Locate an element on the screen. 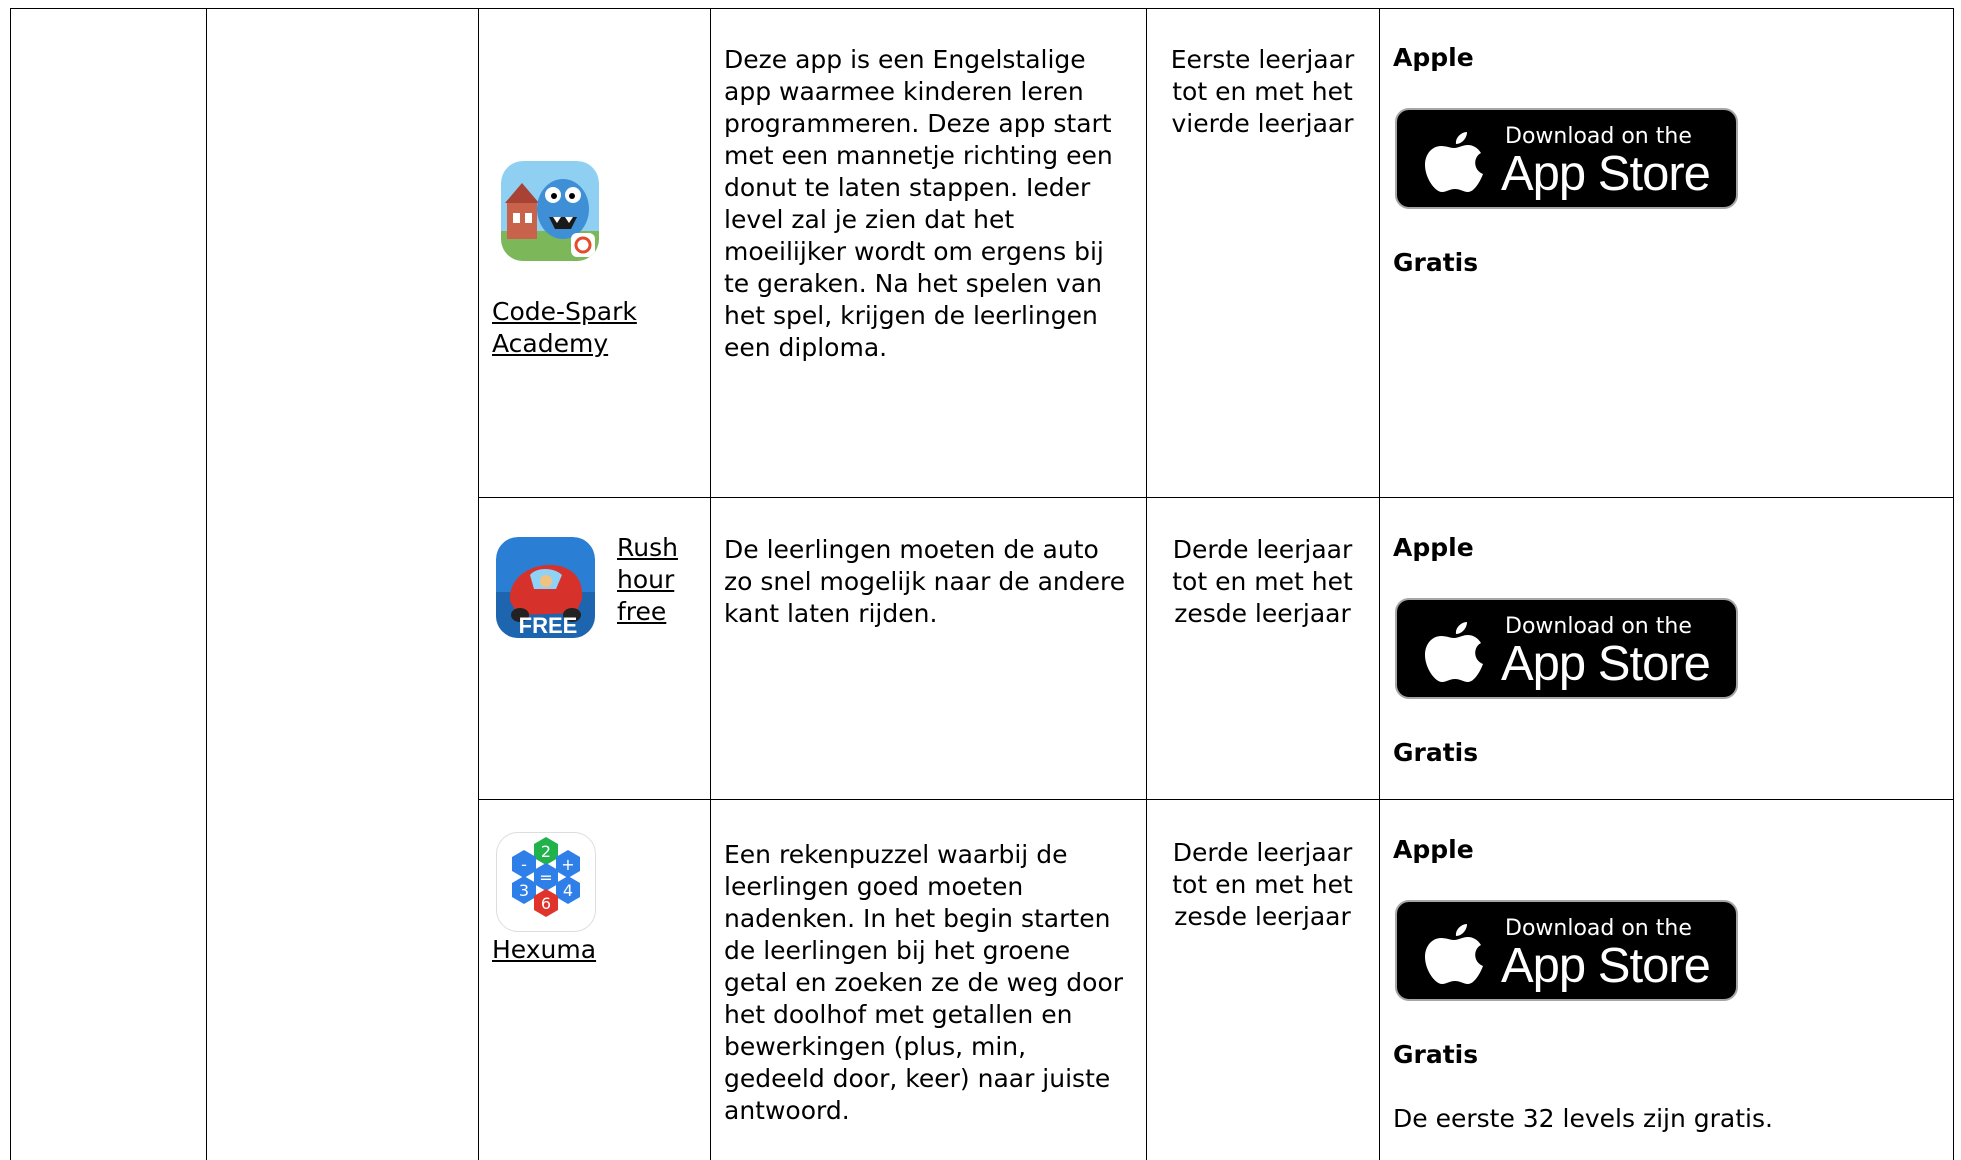  hex-label: = is located at coordinates (545, 877).